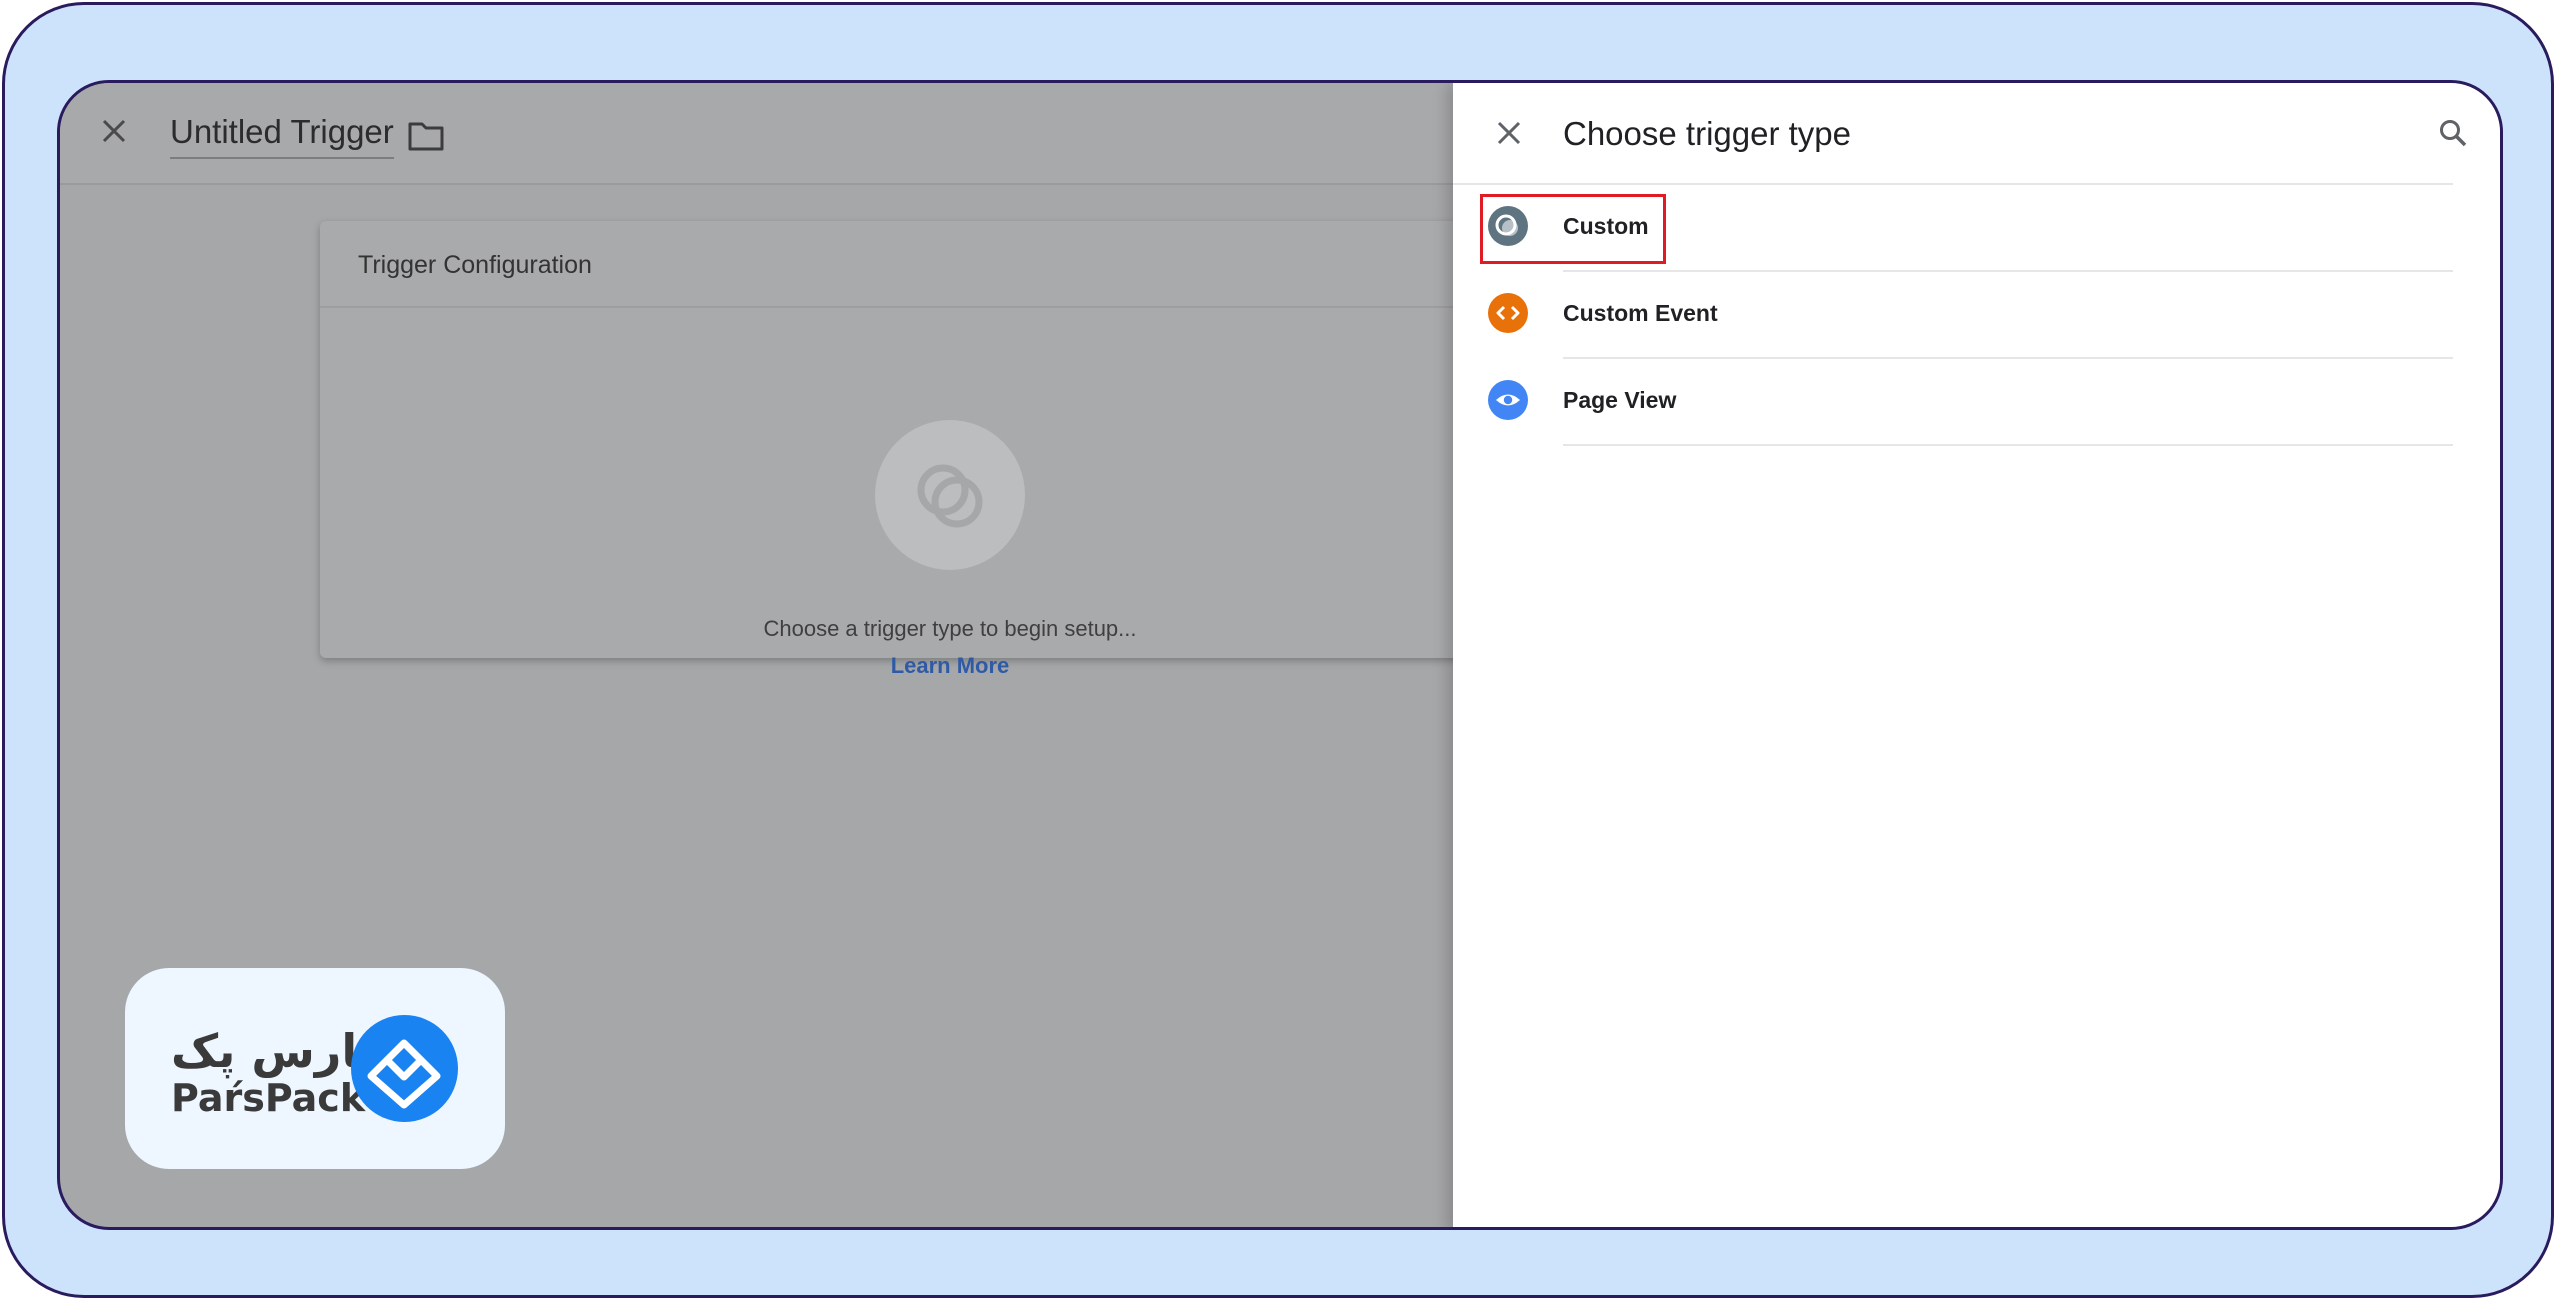 Image resolution: width=2560 pixels, height=1304 pixels. What do you see at coordinates (1953, 315) in the screenshot?
I see `trigger-type-custom-event: Custom Event` at bounding box center [1953, 315].